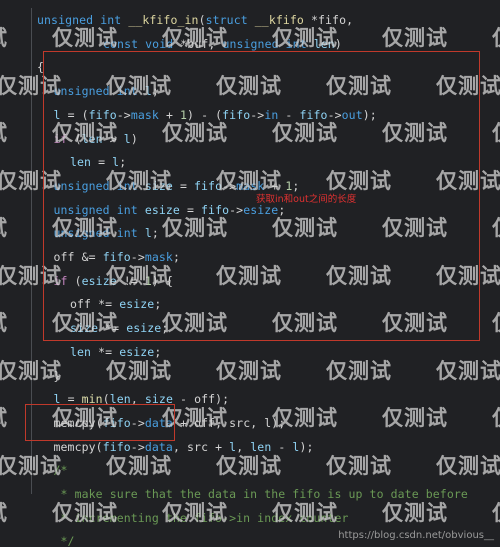  Describe the element at coordinates (163, 43) in the screenshot. I see `code-token: void` at that location.